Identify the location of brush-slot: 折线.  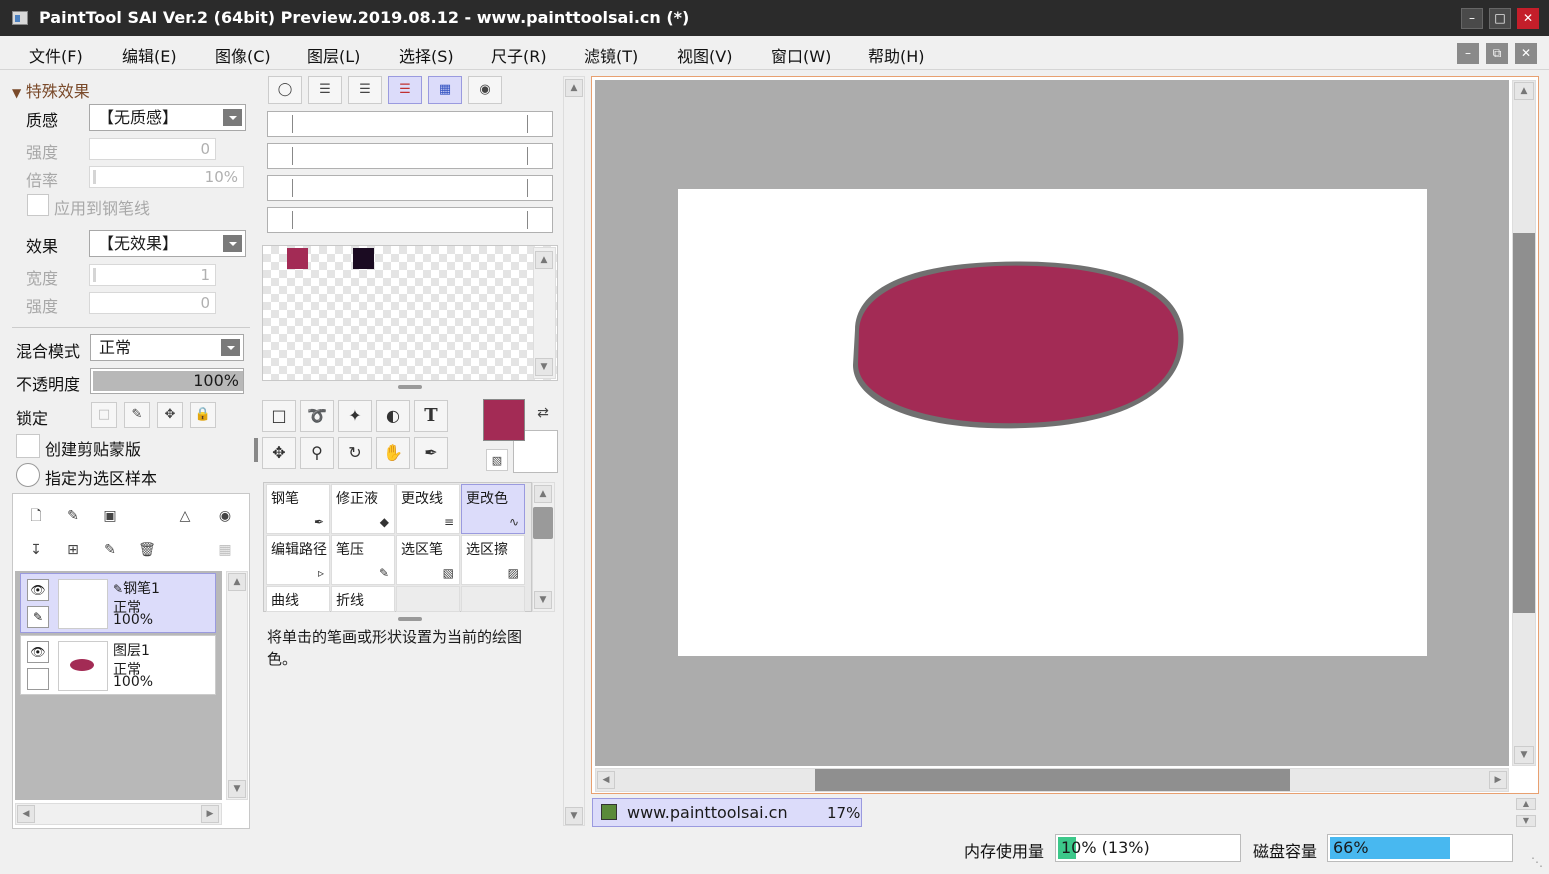
(363, 599).